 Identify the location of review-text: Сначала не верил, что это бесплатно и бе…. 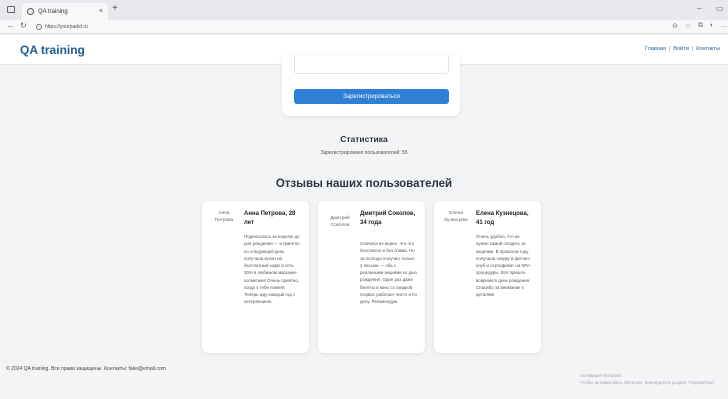
(388, 273).